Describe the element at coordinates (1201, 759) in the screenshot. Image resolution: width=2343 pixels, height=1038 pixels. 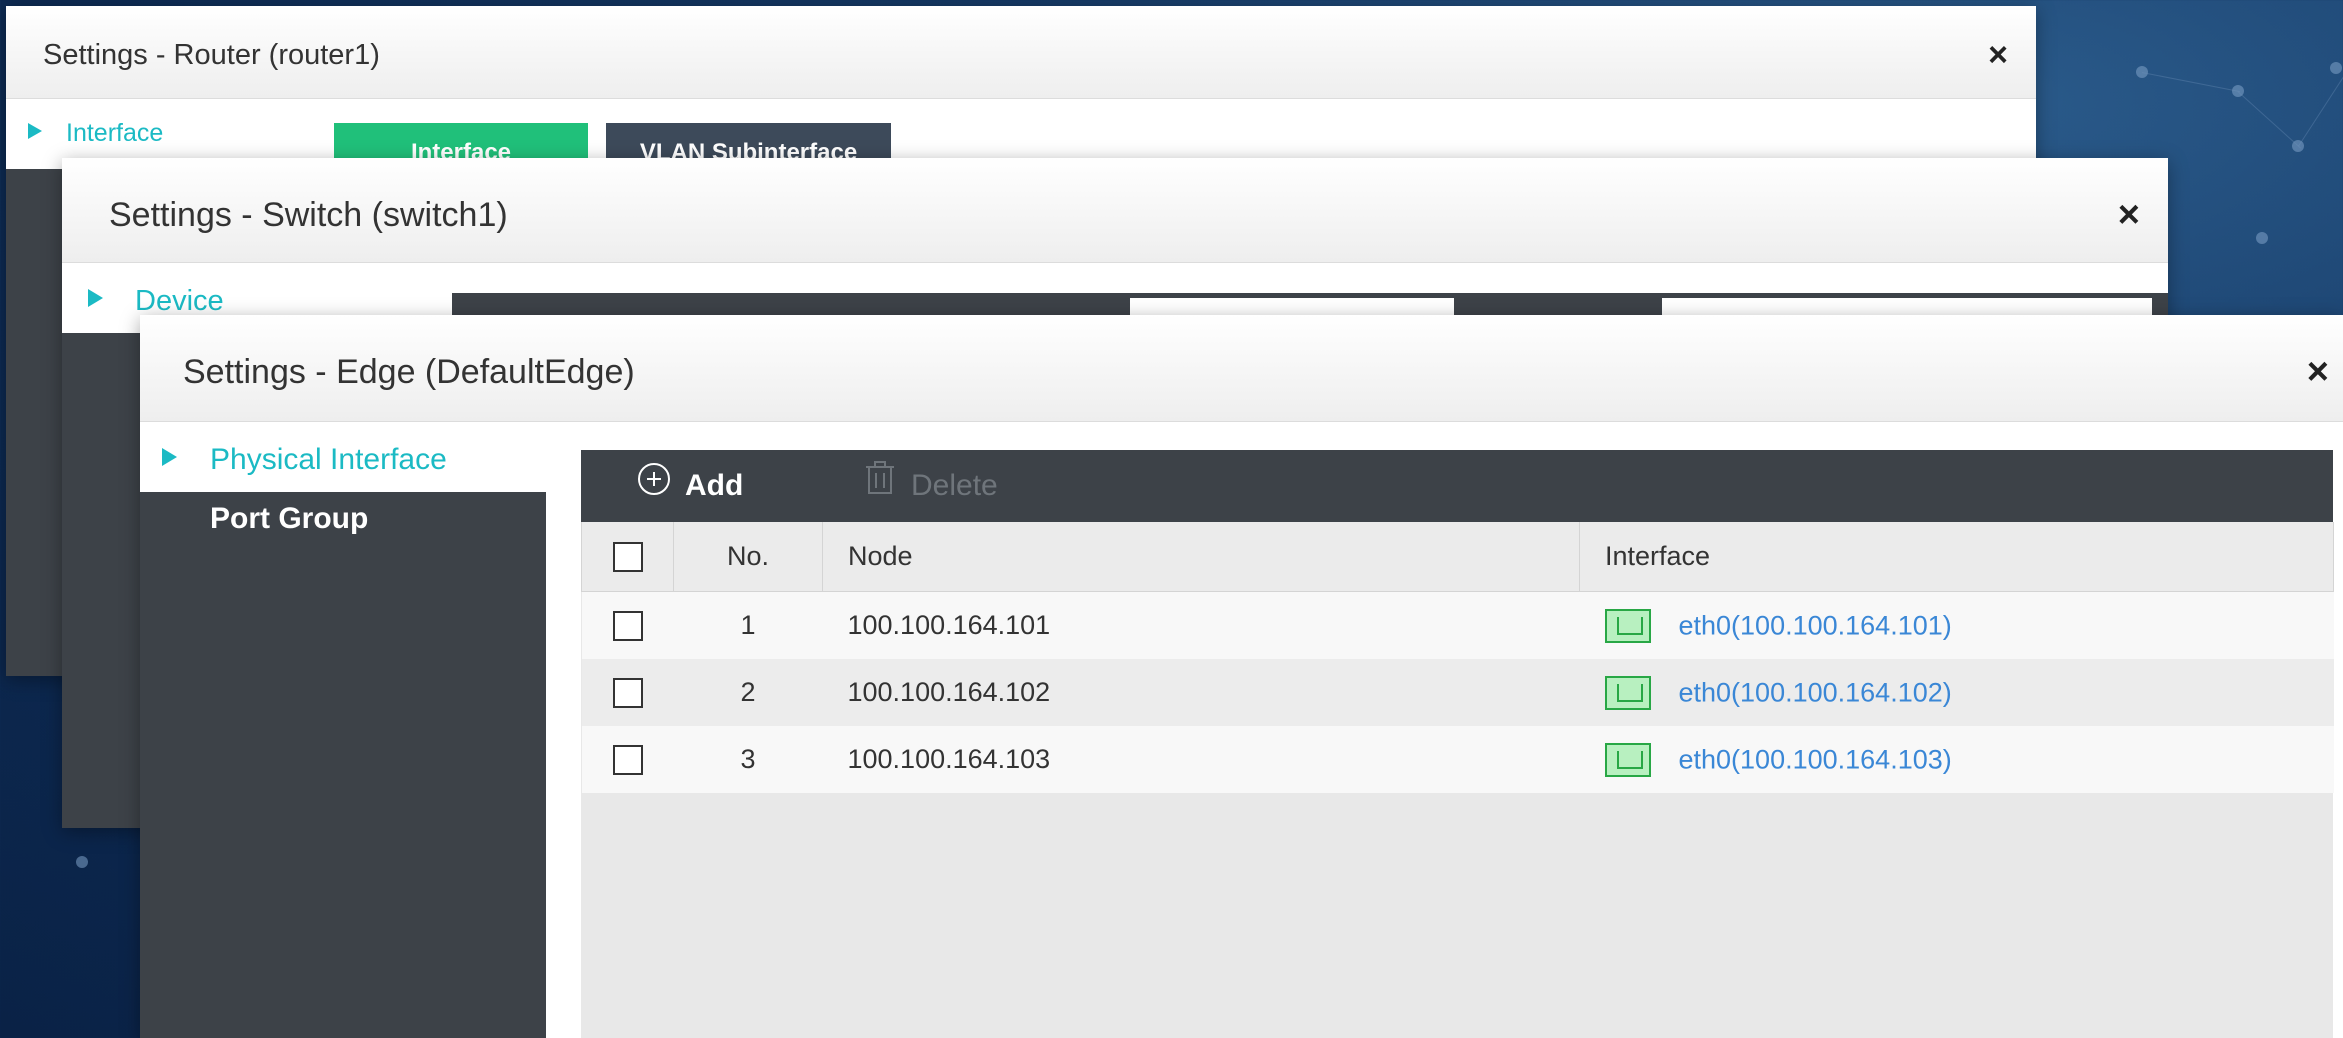
I see `row-node: 100.100.164.103` at that location.